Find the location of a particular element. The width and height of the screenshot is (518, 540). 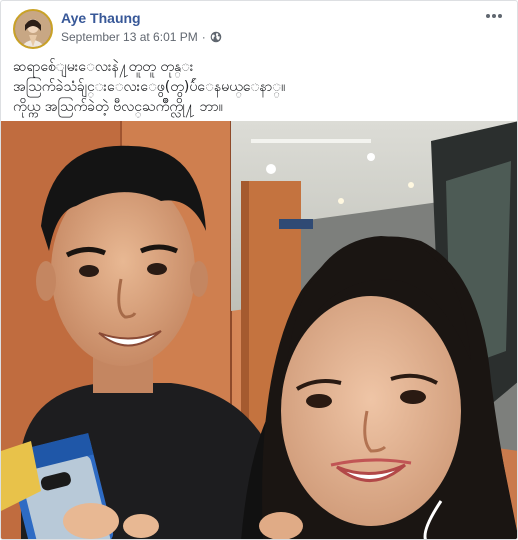

post-header: Aye Thaung September 13 at 6:01 PM · is located at coordinates (260, 29).